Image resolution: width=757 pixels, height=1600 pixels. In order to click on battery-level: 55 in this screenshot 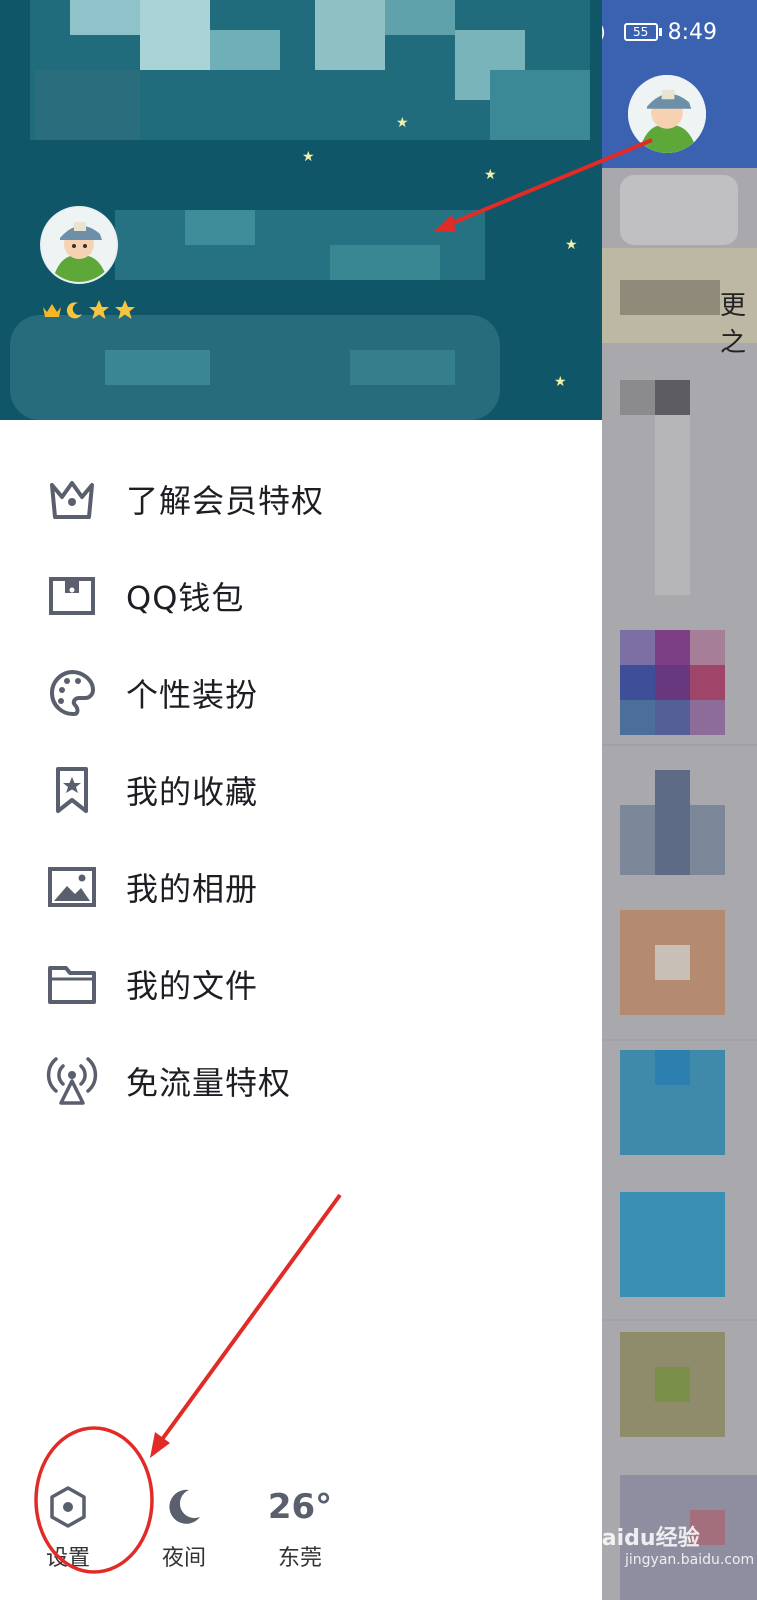, I will do `click(640, 32)`.